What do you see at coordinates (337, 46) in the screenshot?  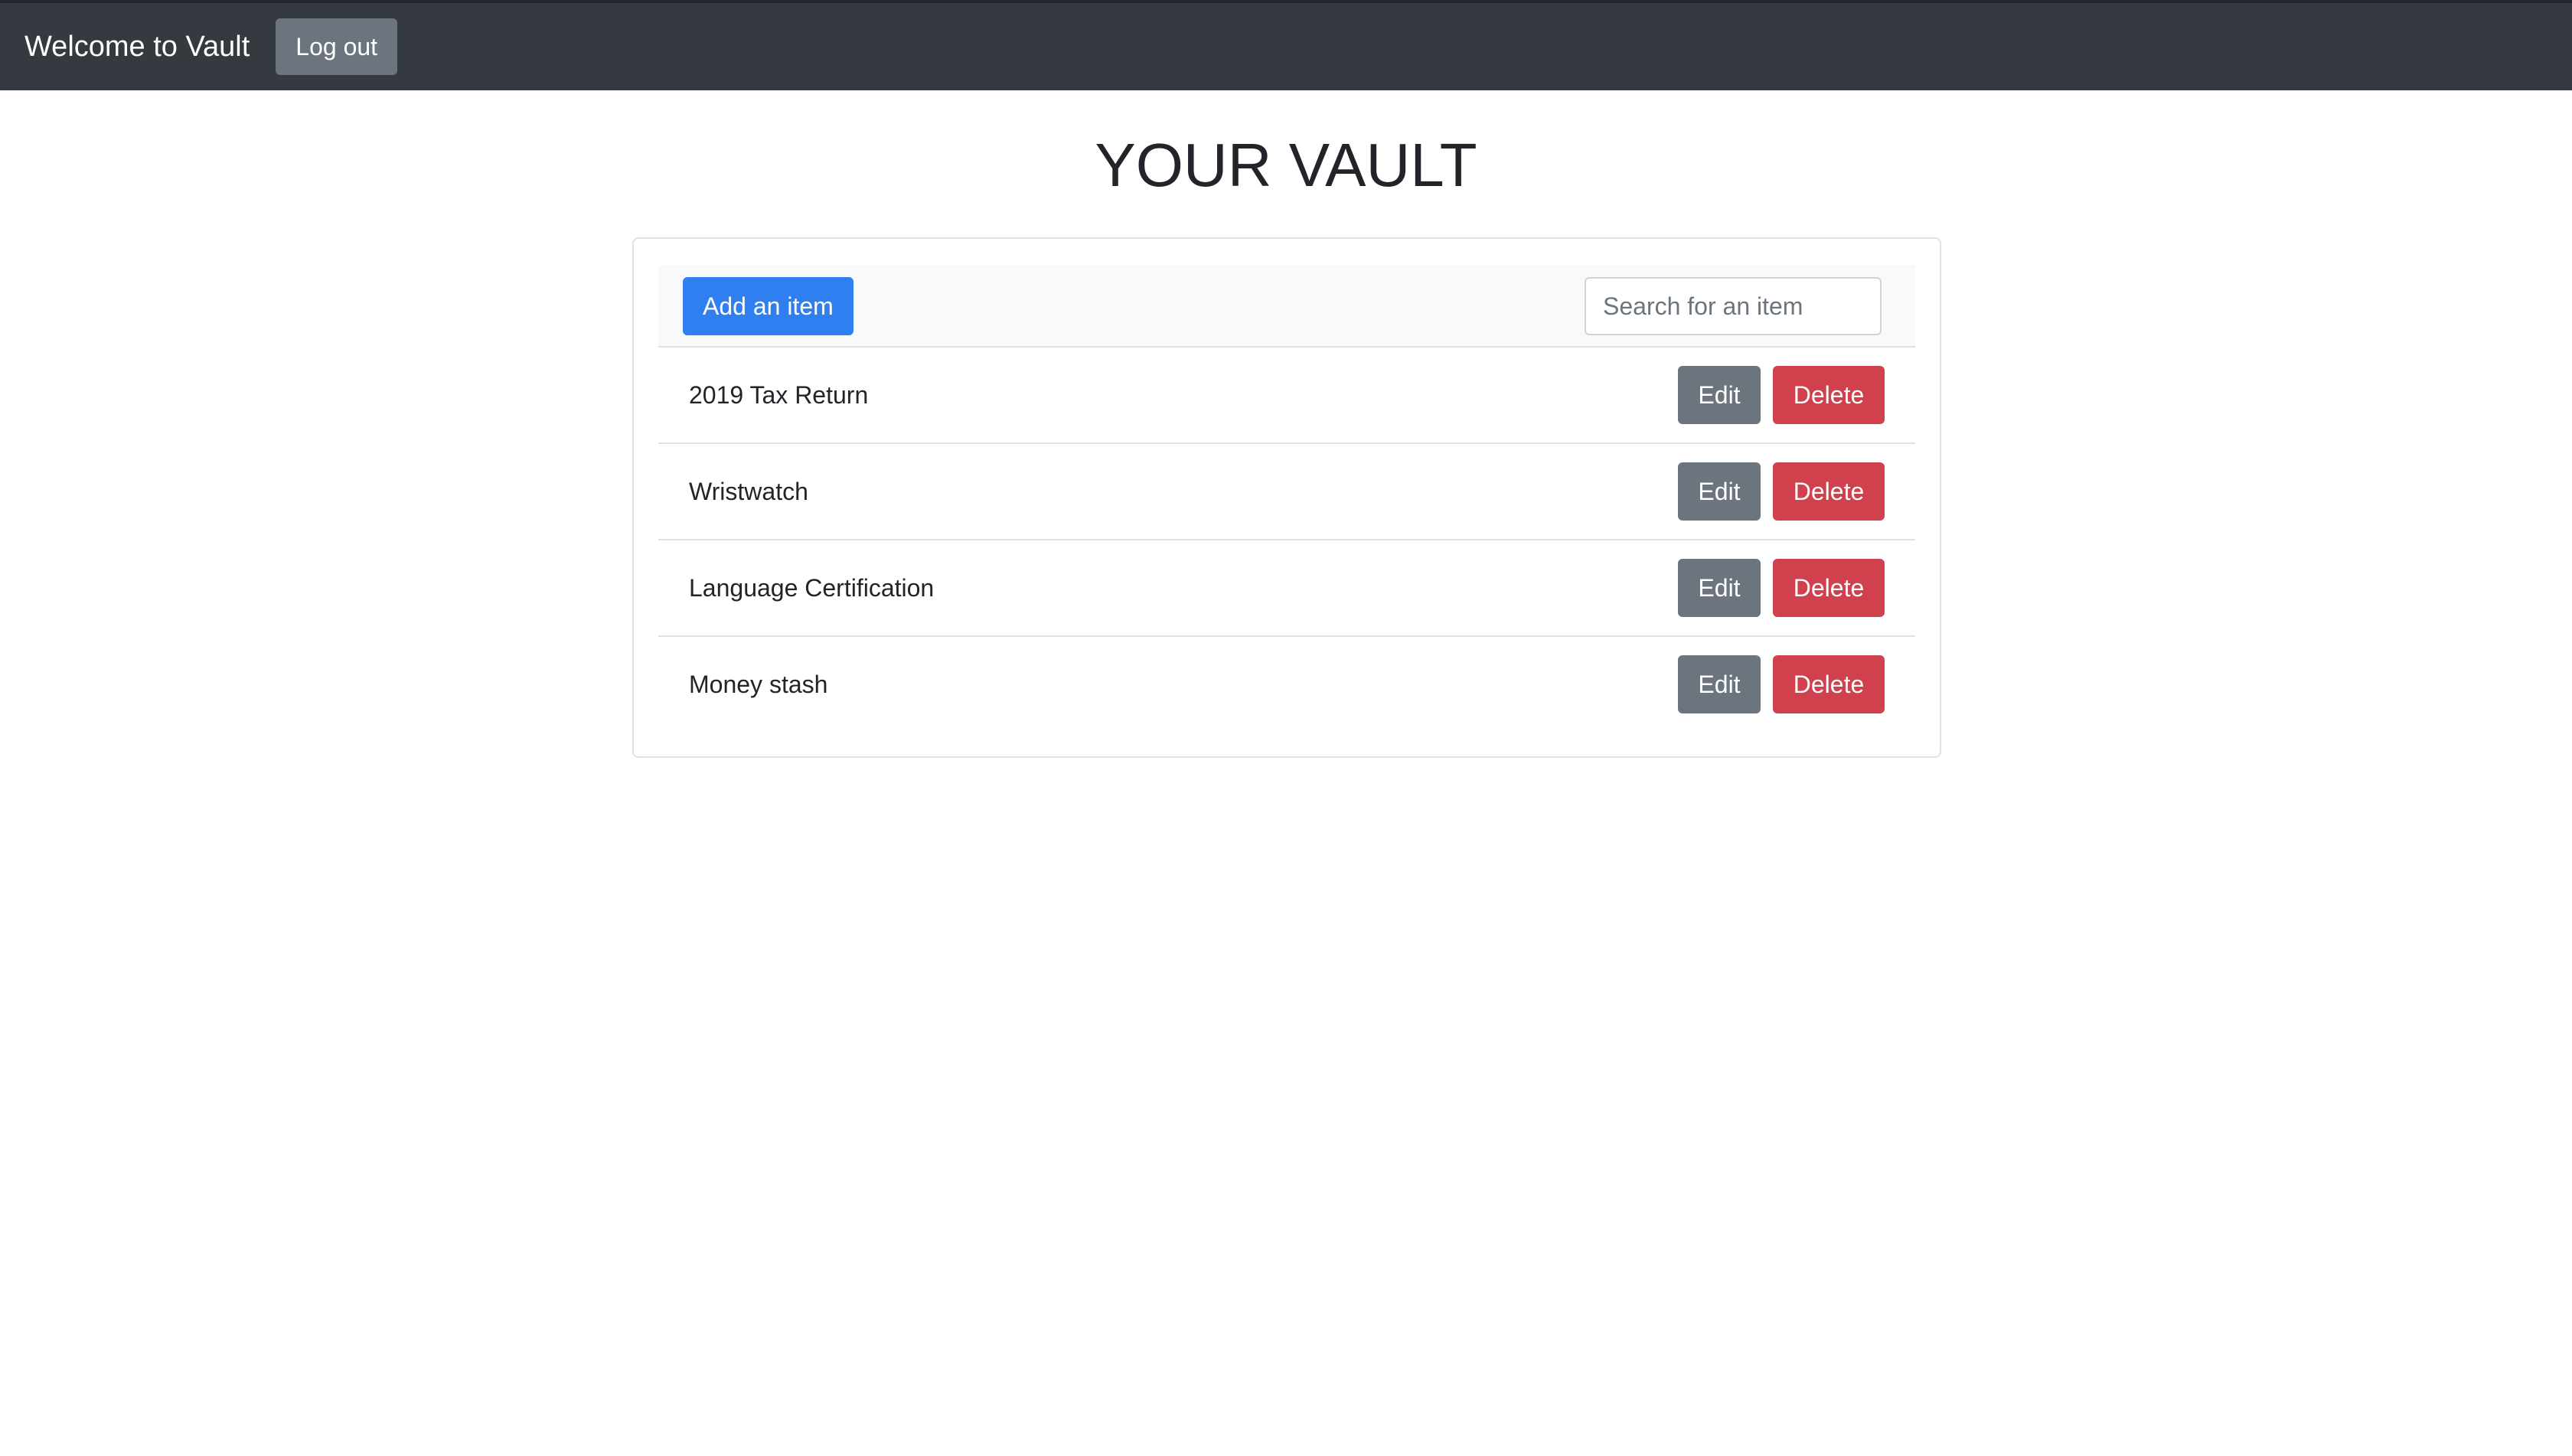 I see `logout-button: Log out` at bounding box center [337, 46].